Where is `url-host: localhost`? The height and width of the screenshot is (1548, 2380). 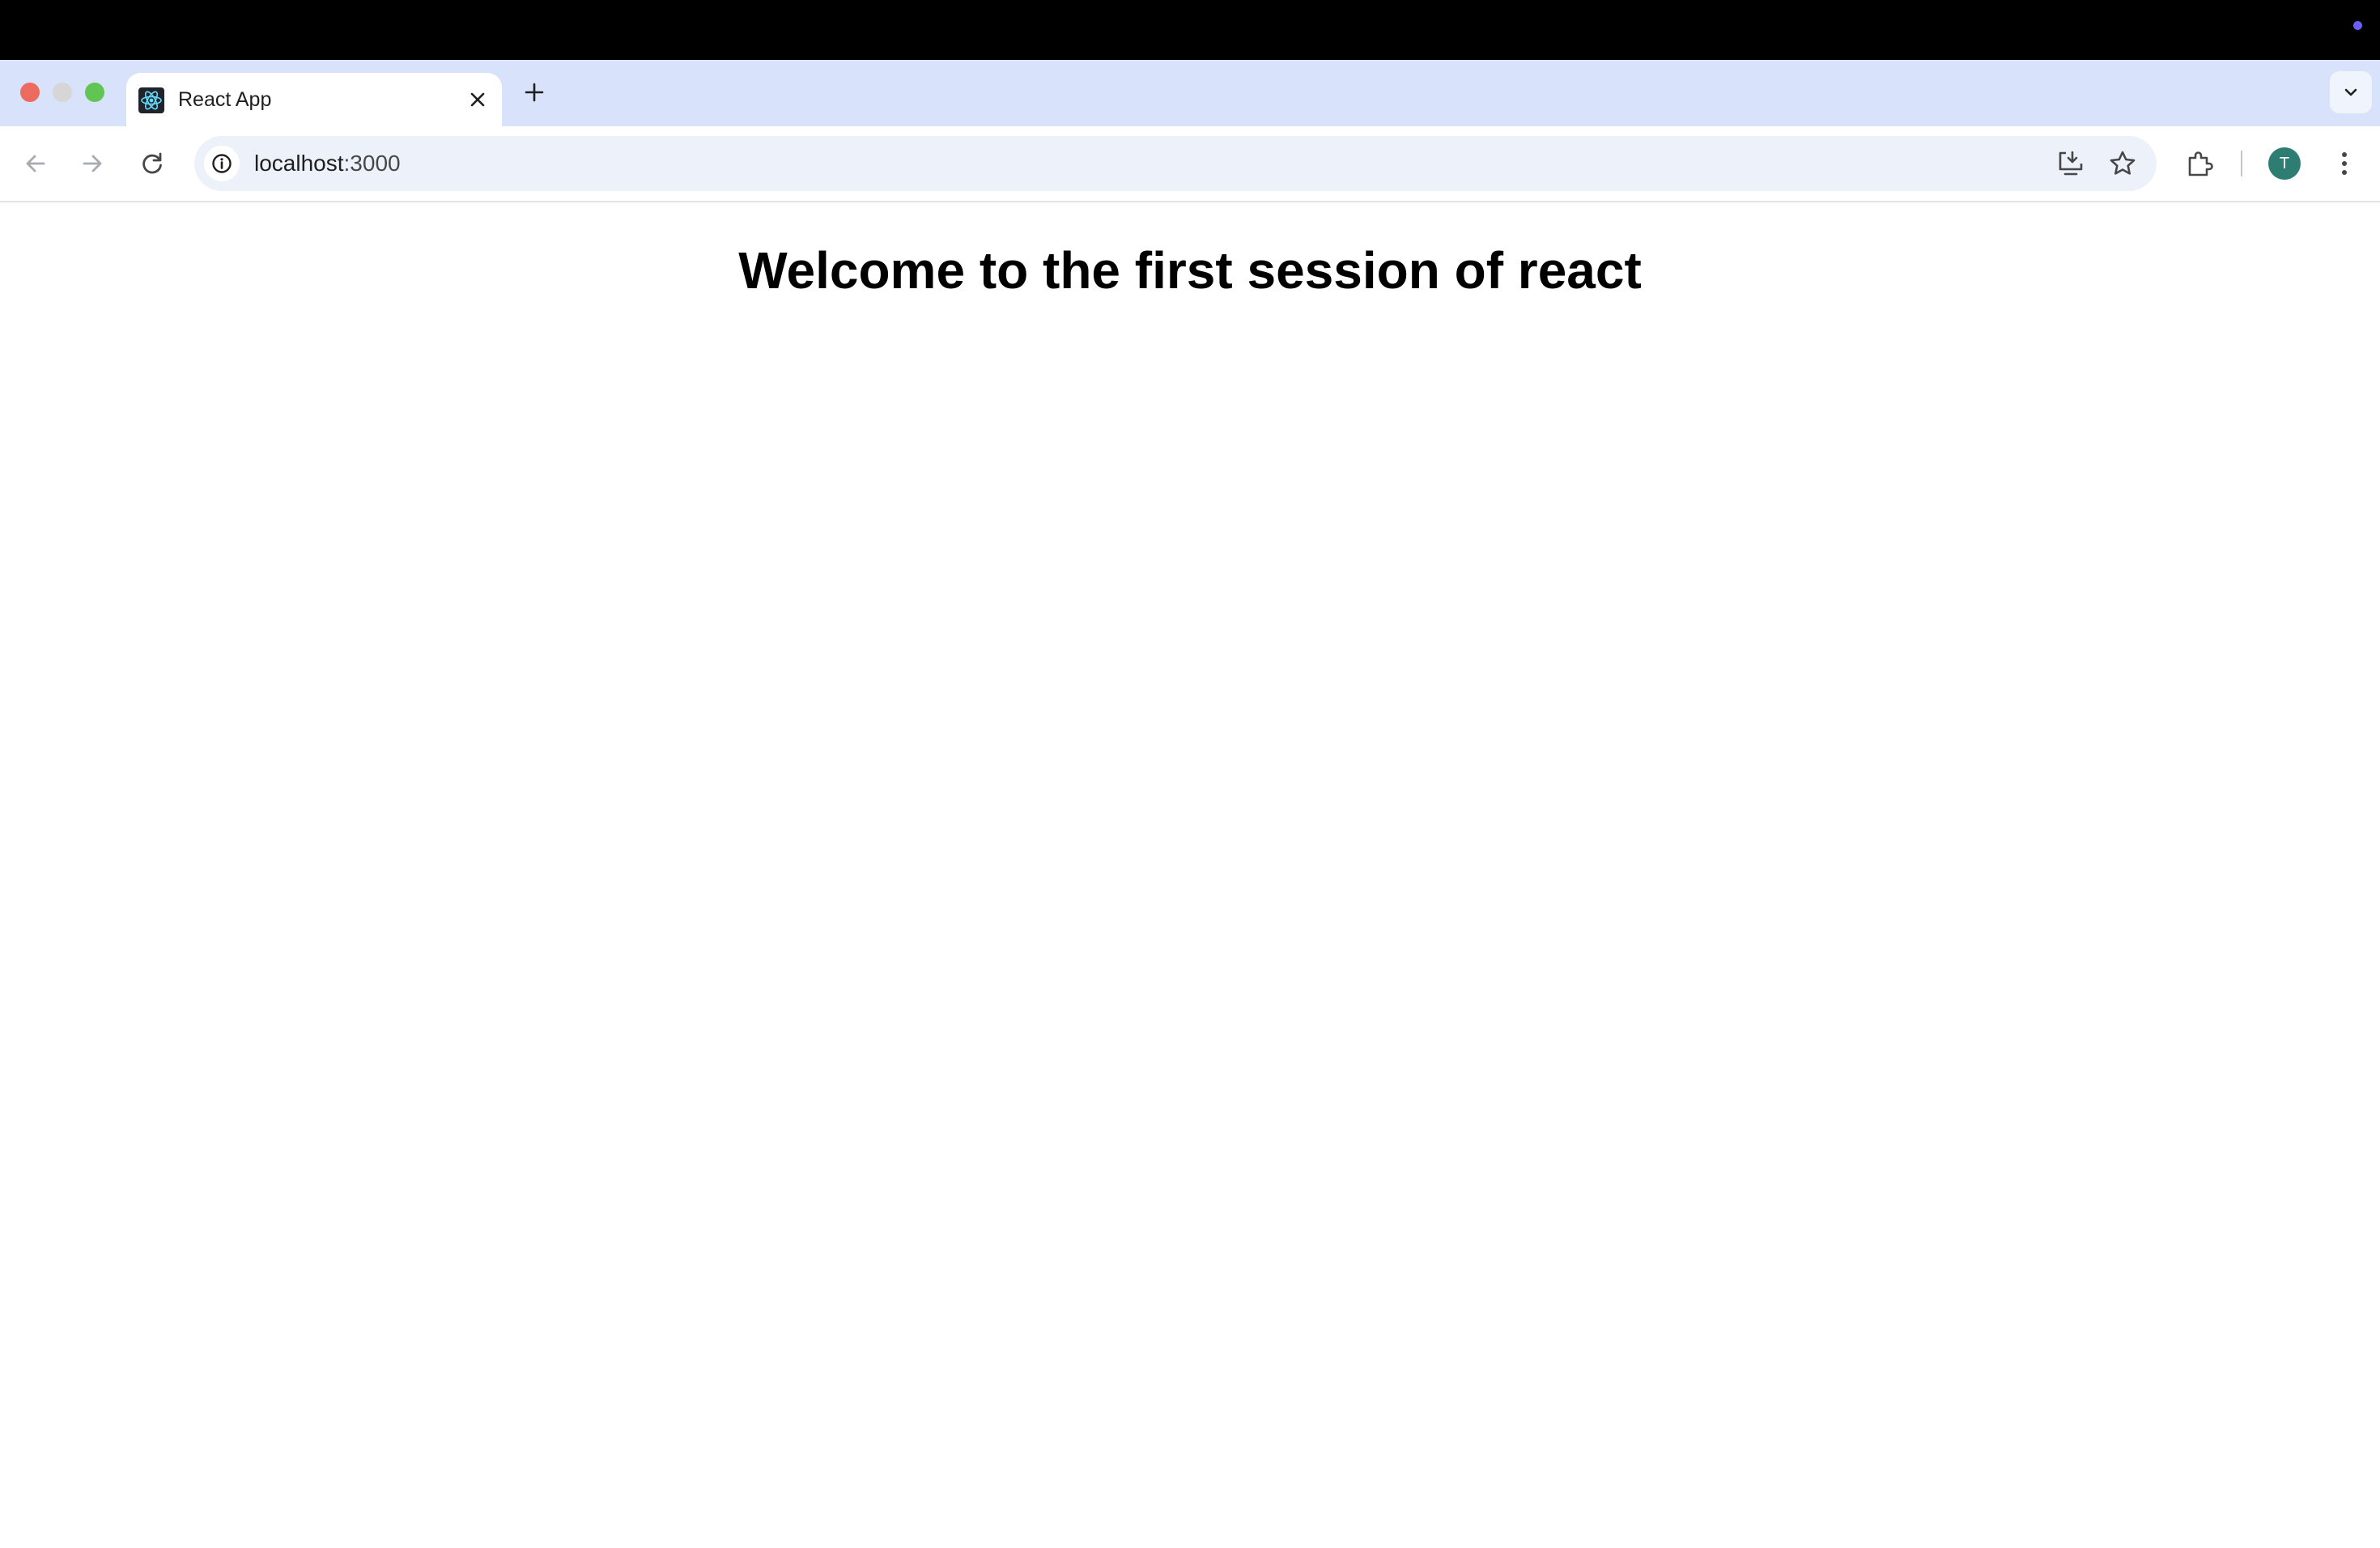 url-host: localhost is located at coordinates (299, 164).